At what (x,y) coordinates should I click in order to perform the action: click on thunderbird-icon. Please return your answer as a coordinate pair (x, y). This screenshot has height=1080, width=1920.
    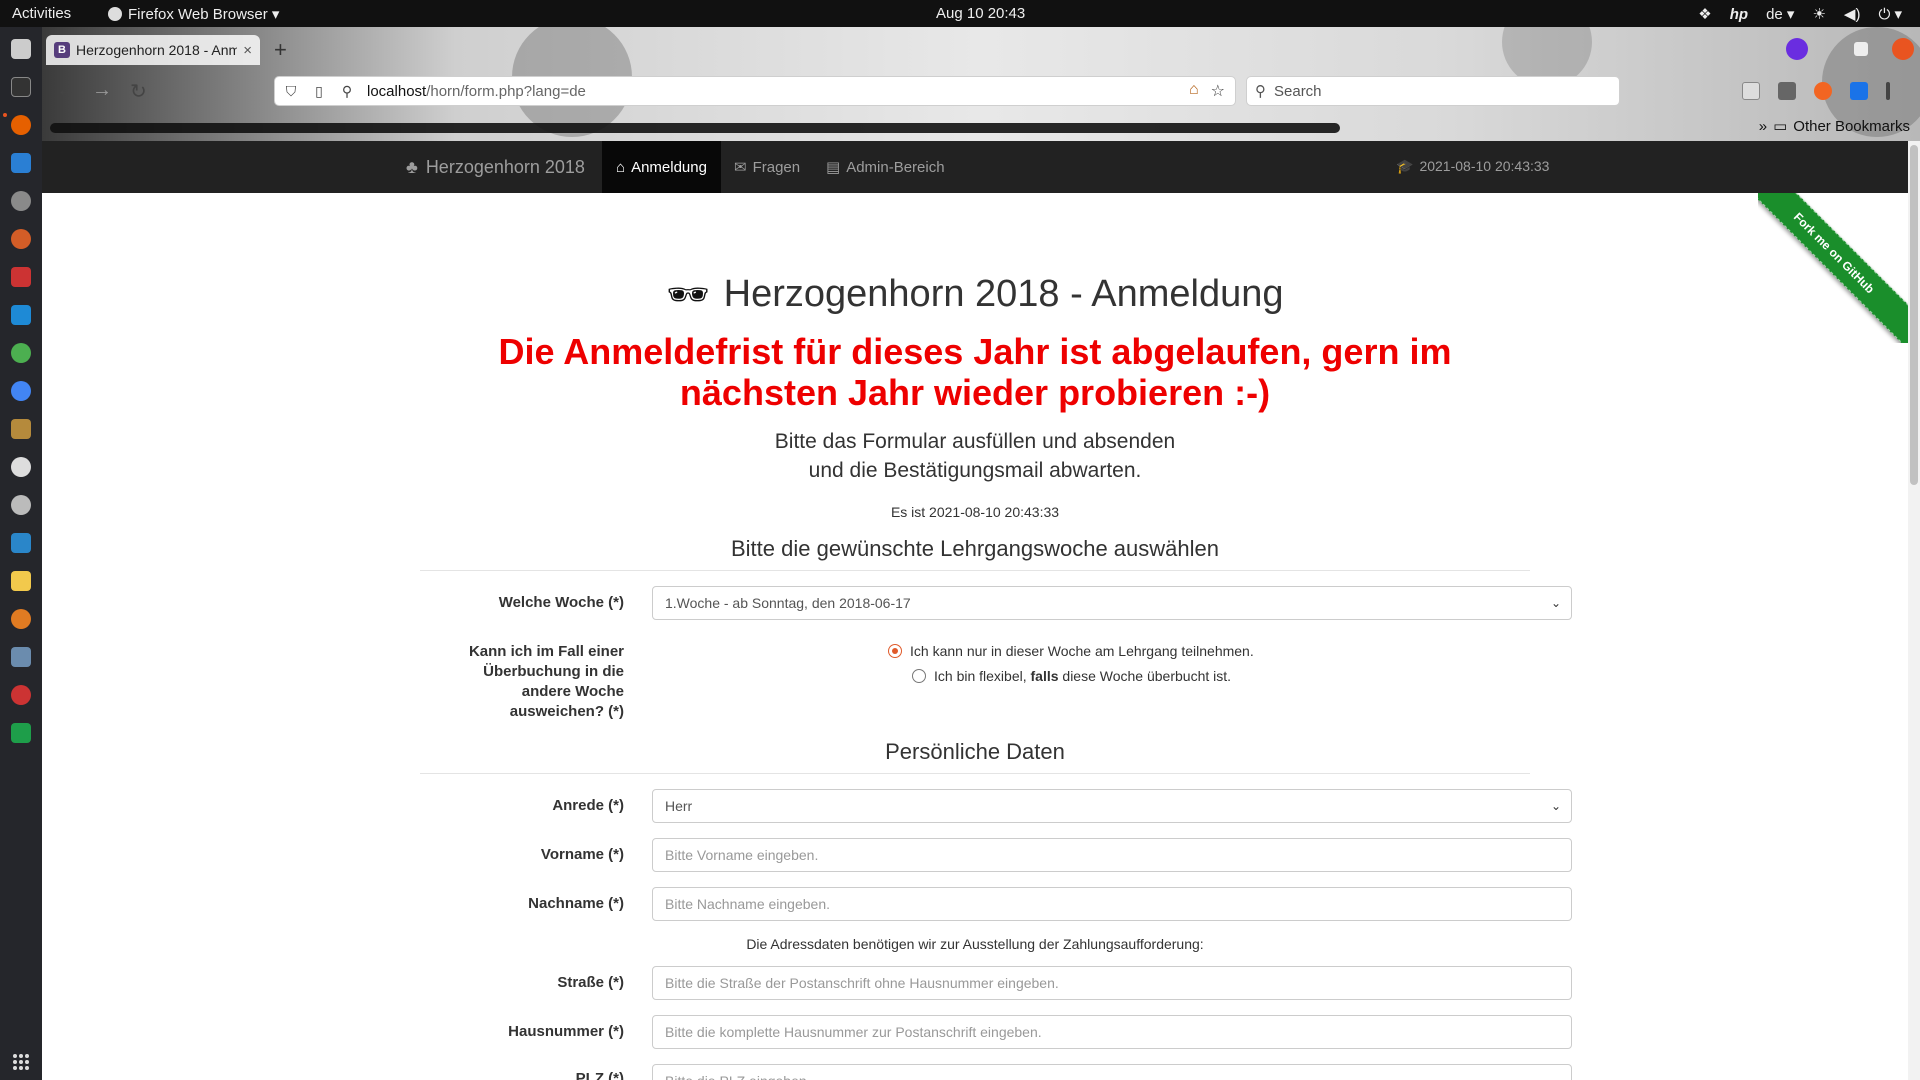
    Looking at the image, I should click on (21, 163).